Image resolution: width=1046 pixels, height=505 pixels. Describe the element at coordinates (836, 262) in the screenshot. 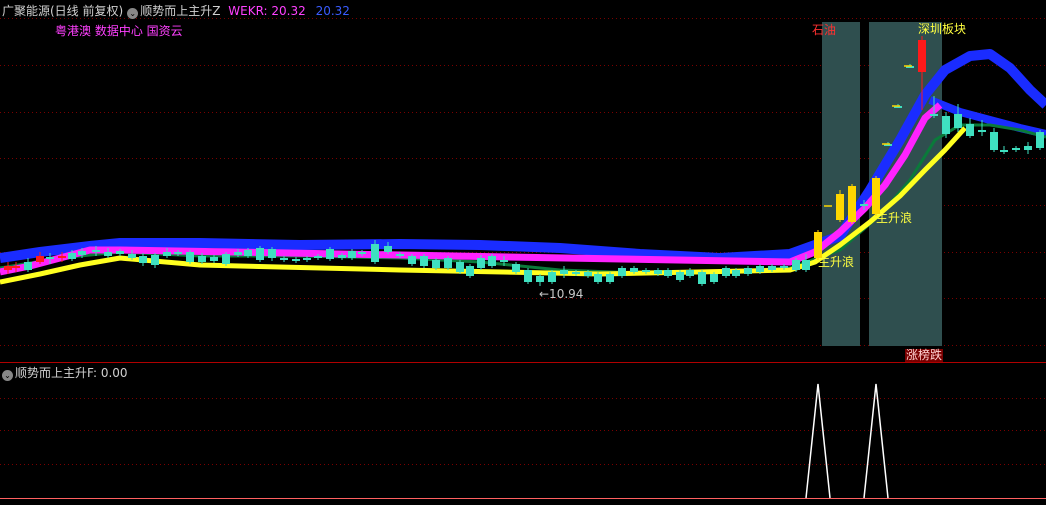

I see `wave-label-1: 主升浪` at that location.